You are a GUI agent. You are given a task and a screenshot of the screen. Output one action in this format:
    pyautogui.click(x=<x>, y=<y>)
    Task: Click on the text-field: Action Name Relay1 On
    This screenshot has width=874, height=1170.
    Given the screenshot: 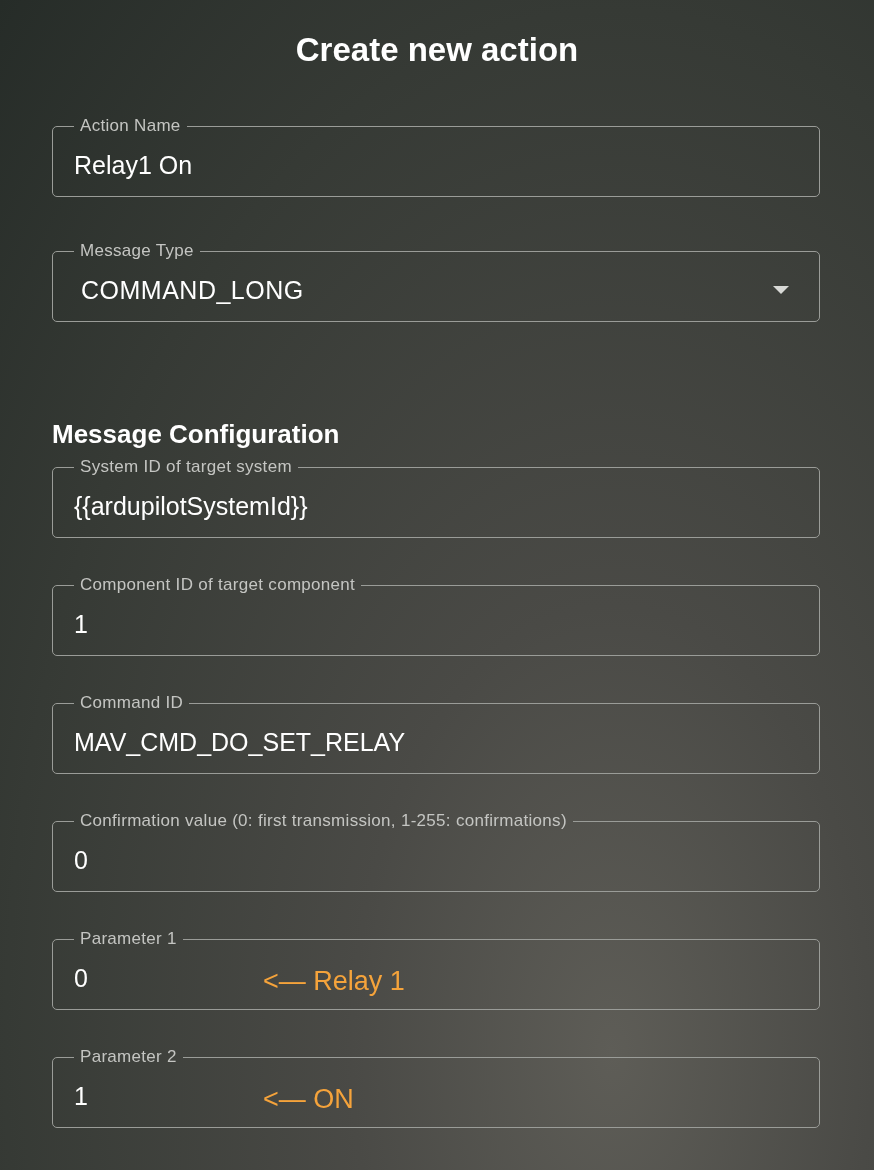 What is the action you would take?
    pyautogui.click(x=436, y=156)
    